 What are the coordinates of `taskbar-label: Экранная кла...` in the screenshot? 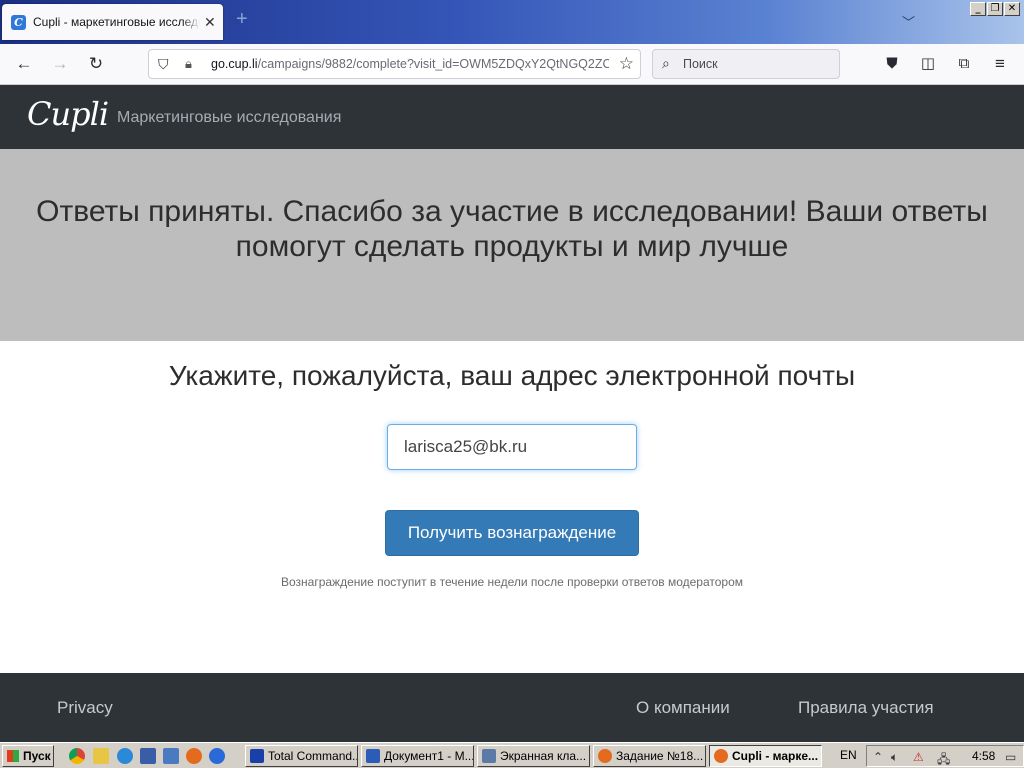 It's located at (543, 756).